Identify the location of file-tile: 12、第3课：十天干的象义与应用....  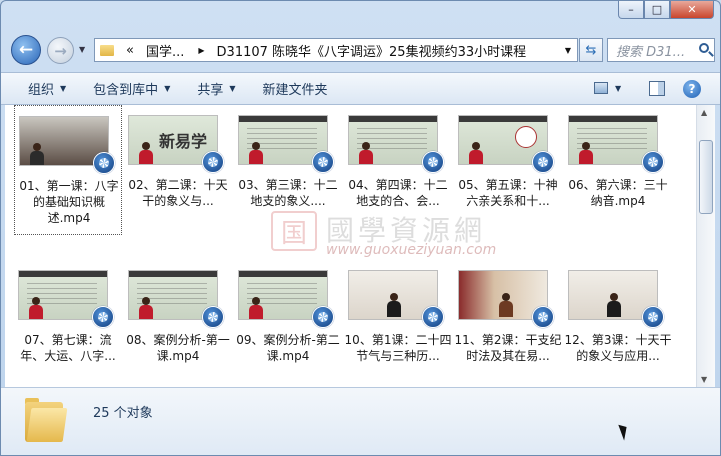
(618, 323).